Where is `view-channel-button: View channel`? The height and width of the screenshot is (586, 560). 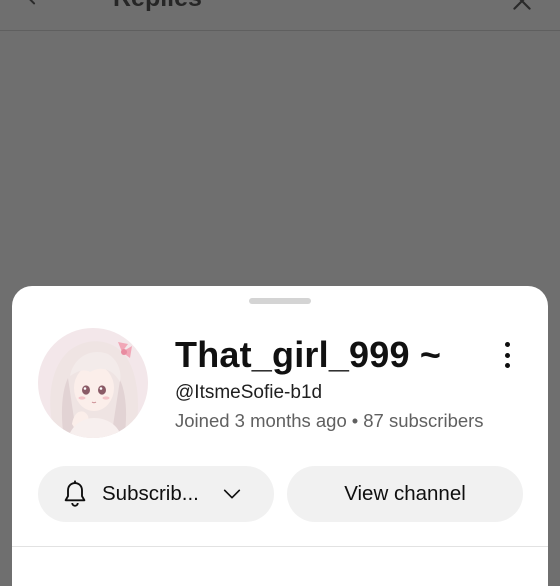 view-channel-button: View channel is located at coordinates (405, 494).